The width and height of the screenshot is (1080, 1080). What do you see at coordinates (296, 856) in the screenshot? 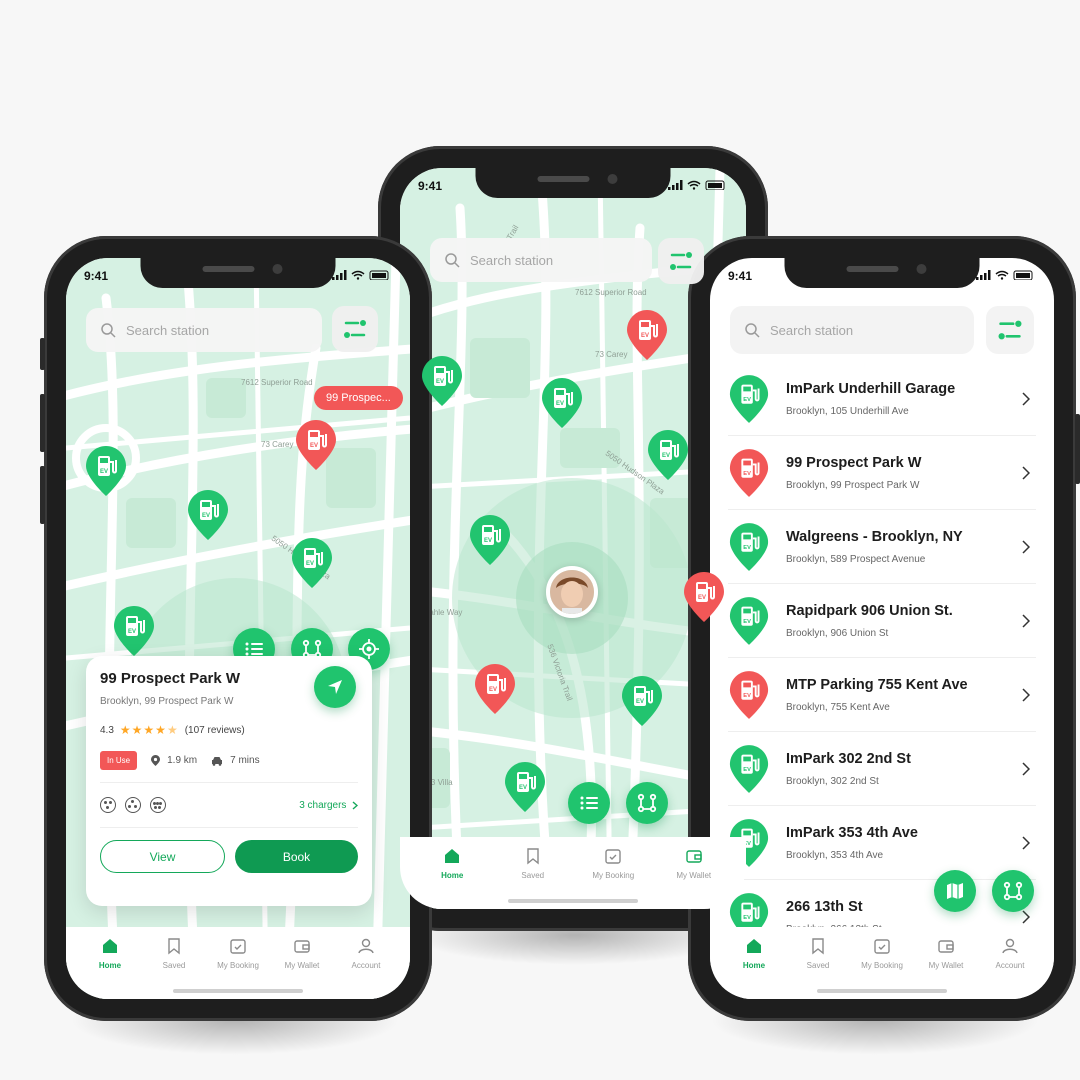
I see `book-button: Book` at bounding box center [296, 856].